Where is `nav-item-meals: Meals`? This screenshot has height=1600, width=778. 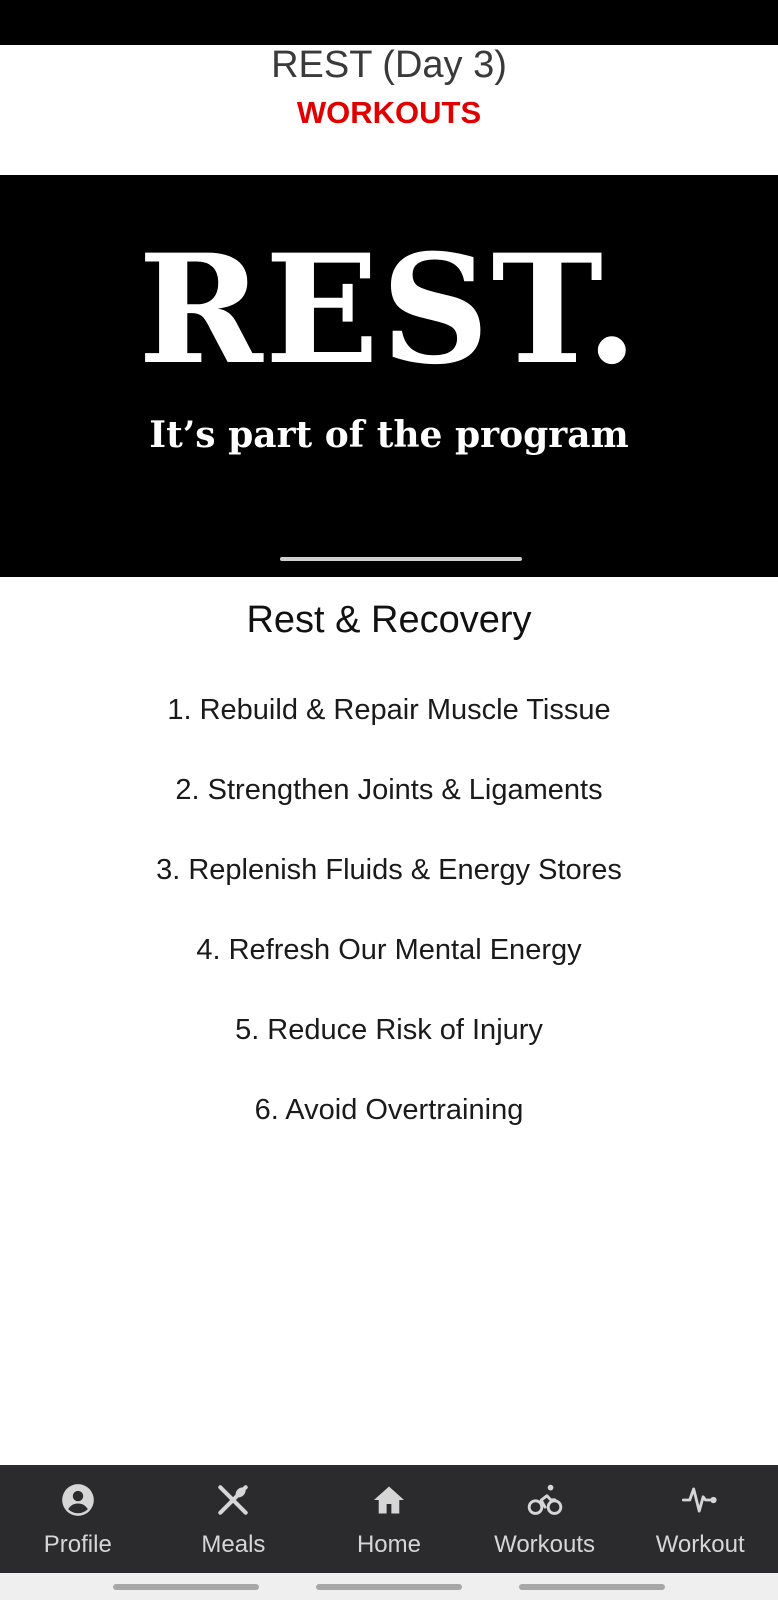
nav-item-meals: Meals is located at coordinates (234, 1519).